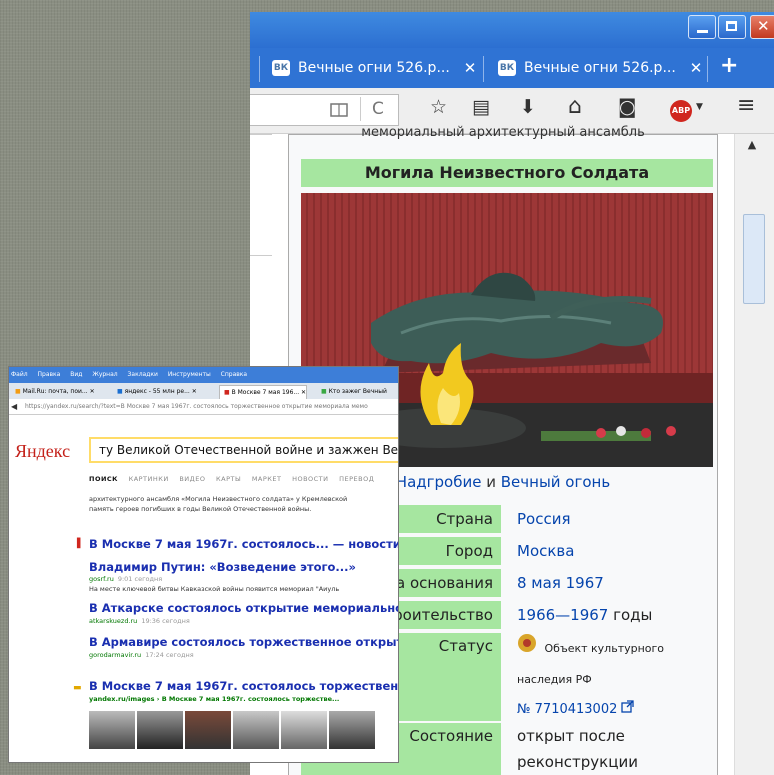  I want to click on menu-hamburger-icon: ≡, so click(746, 105).